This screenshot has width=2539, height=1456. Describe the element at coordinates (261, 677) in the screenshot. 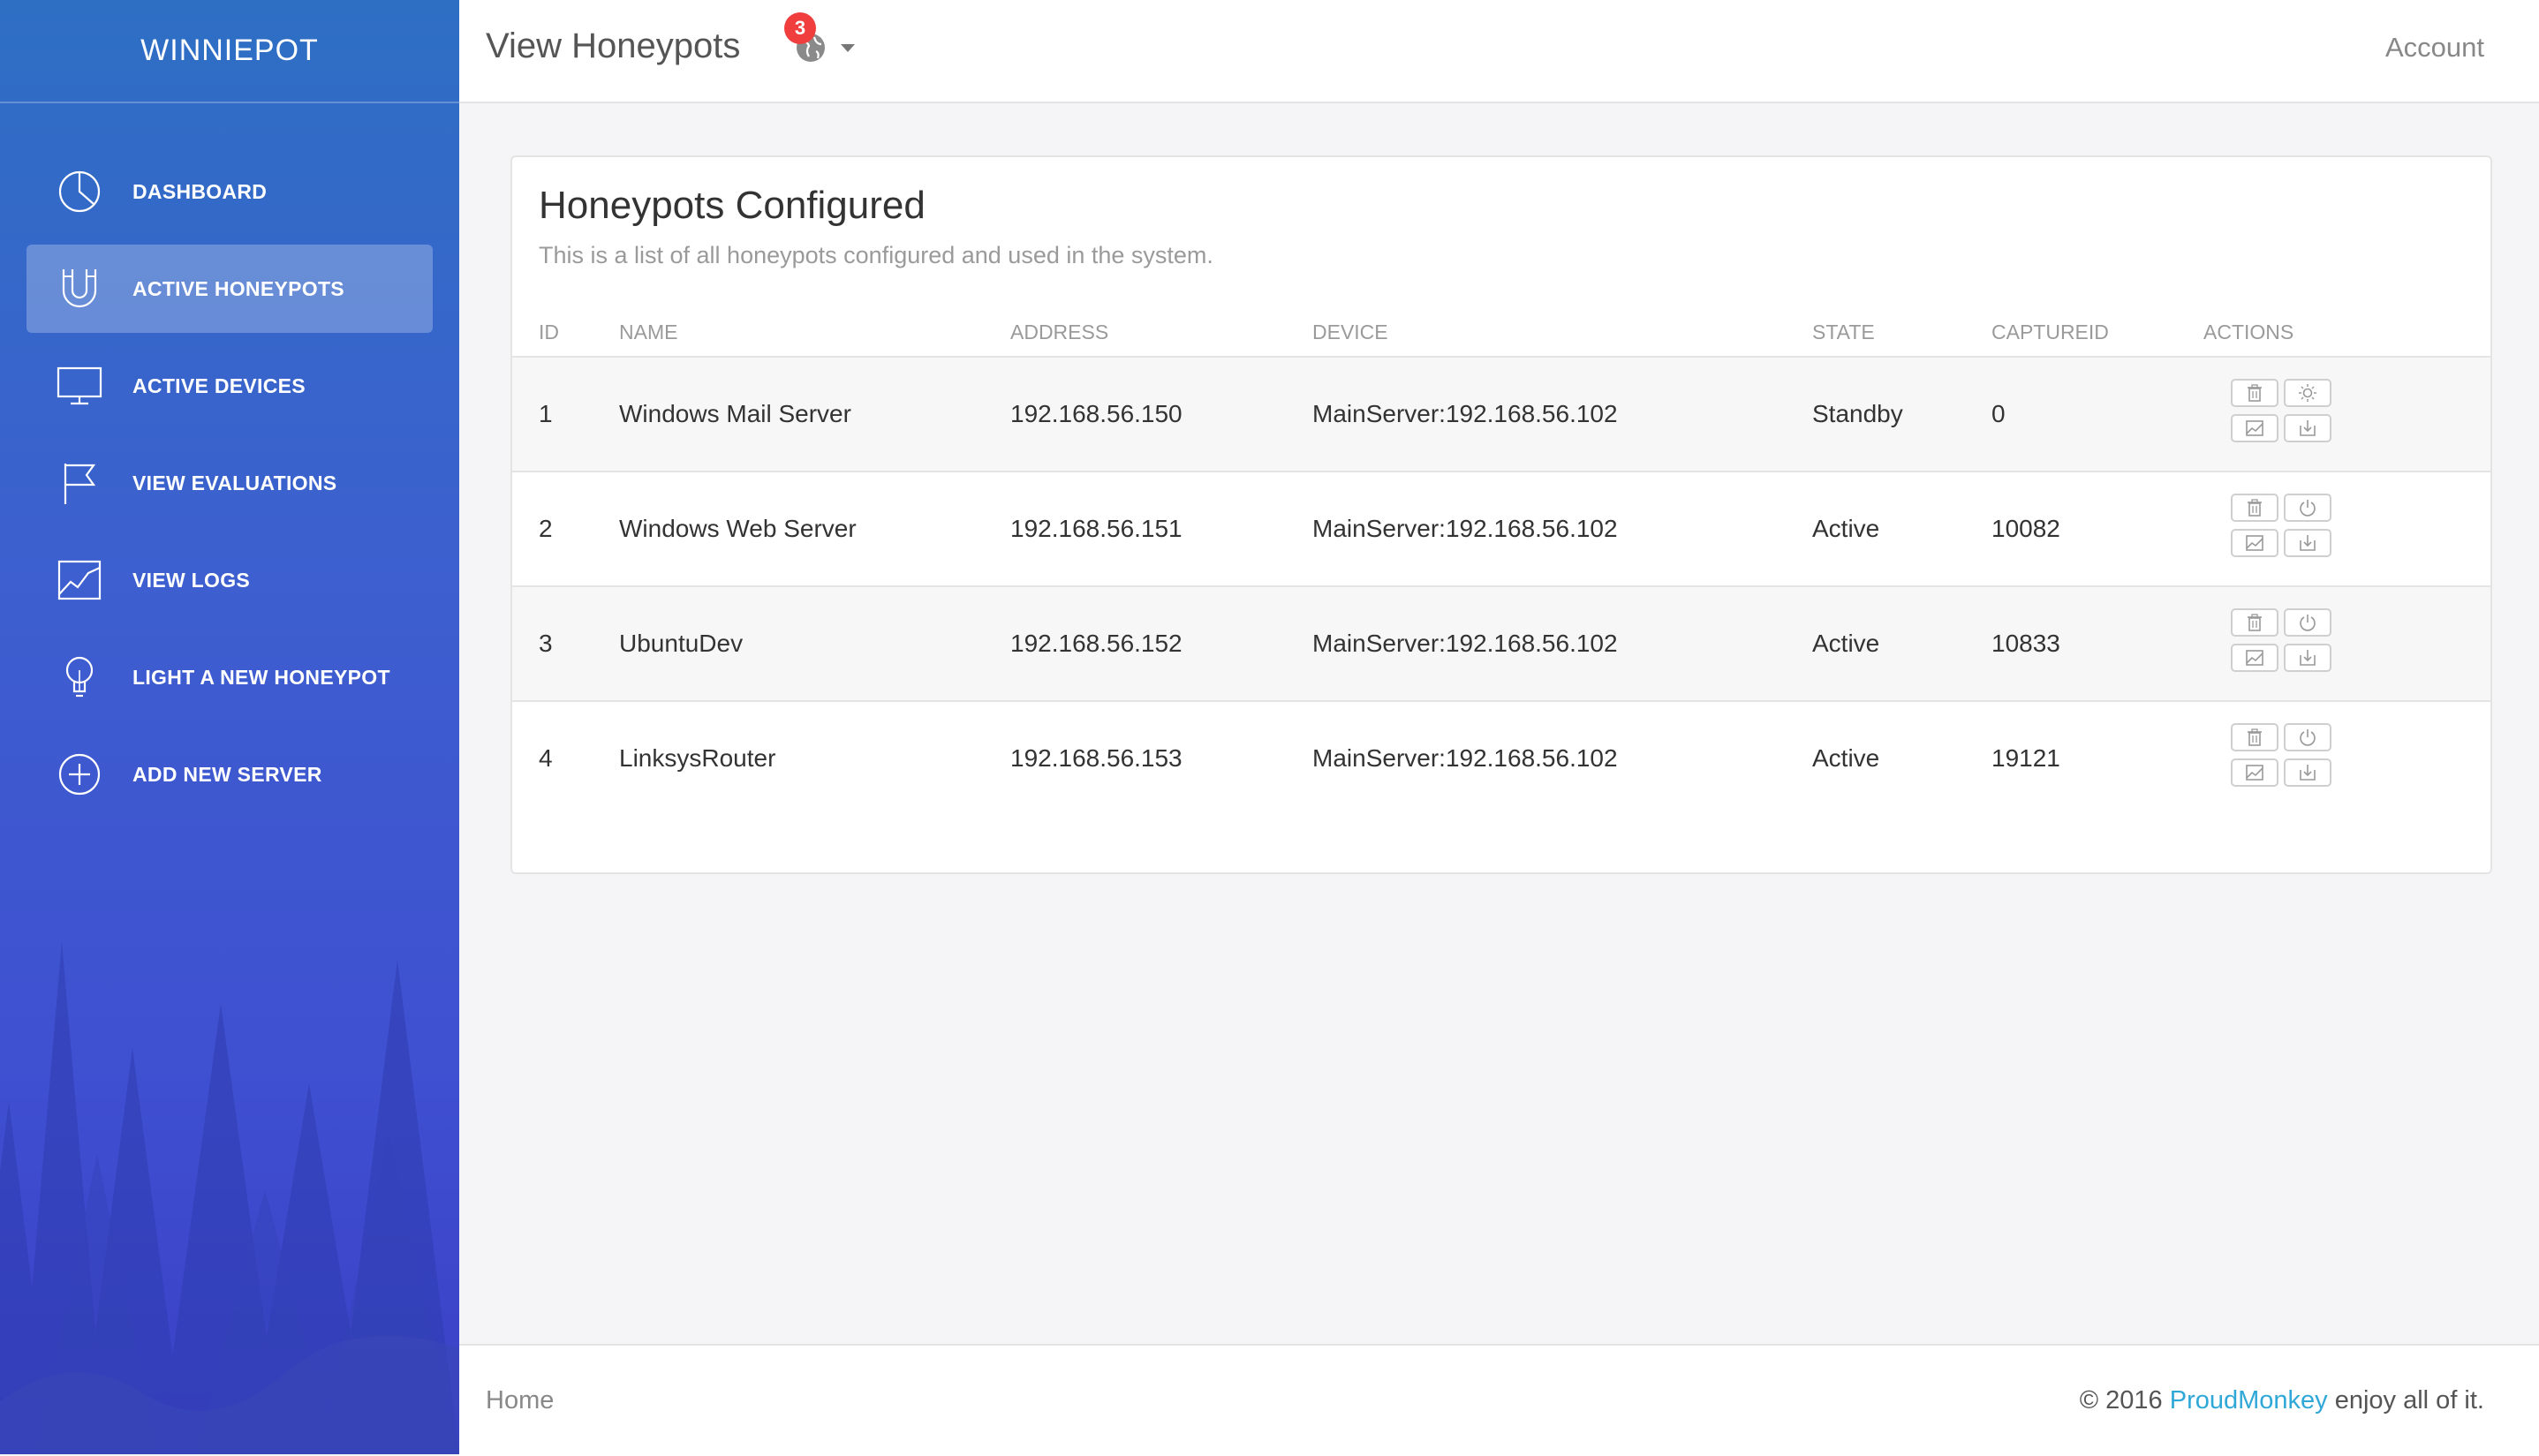

I see `sidebar-item-label: LIGHT A NEW HONEYPOT` at that location.